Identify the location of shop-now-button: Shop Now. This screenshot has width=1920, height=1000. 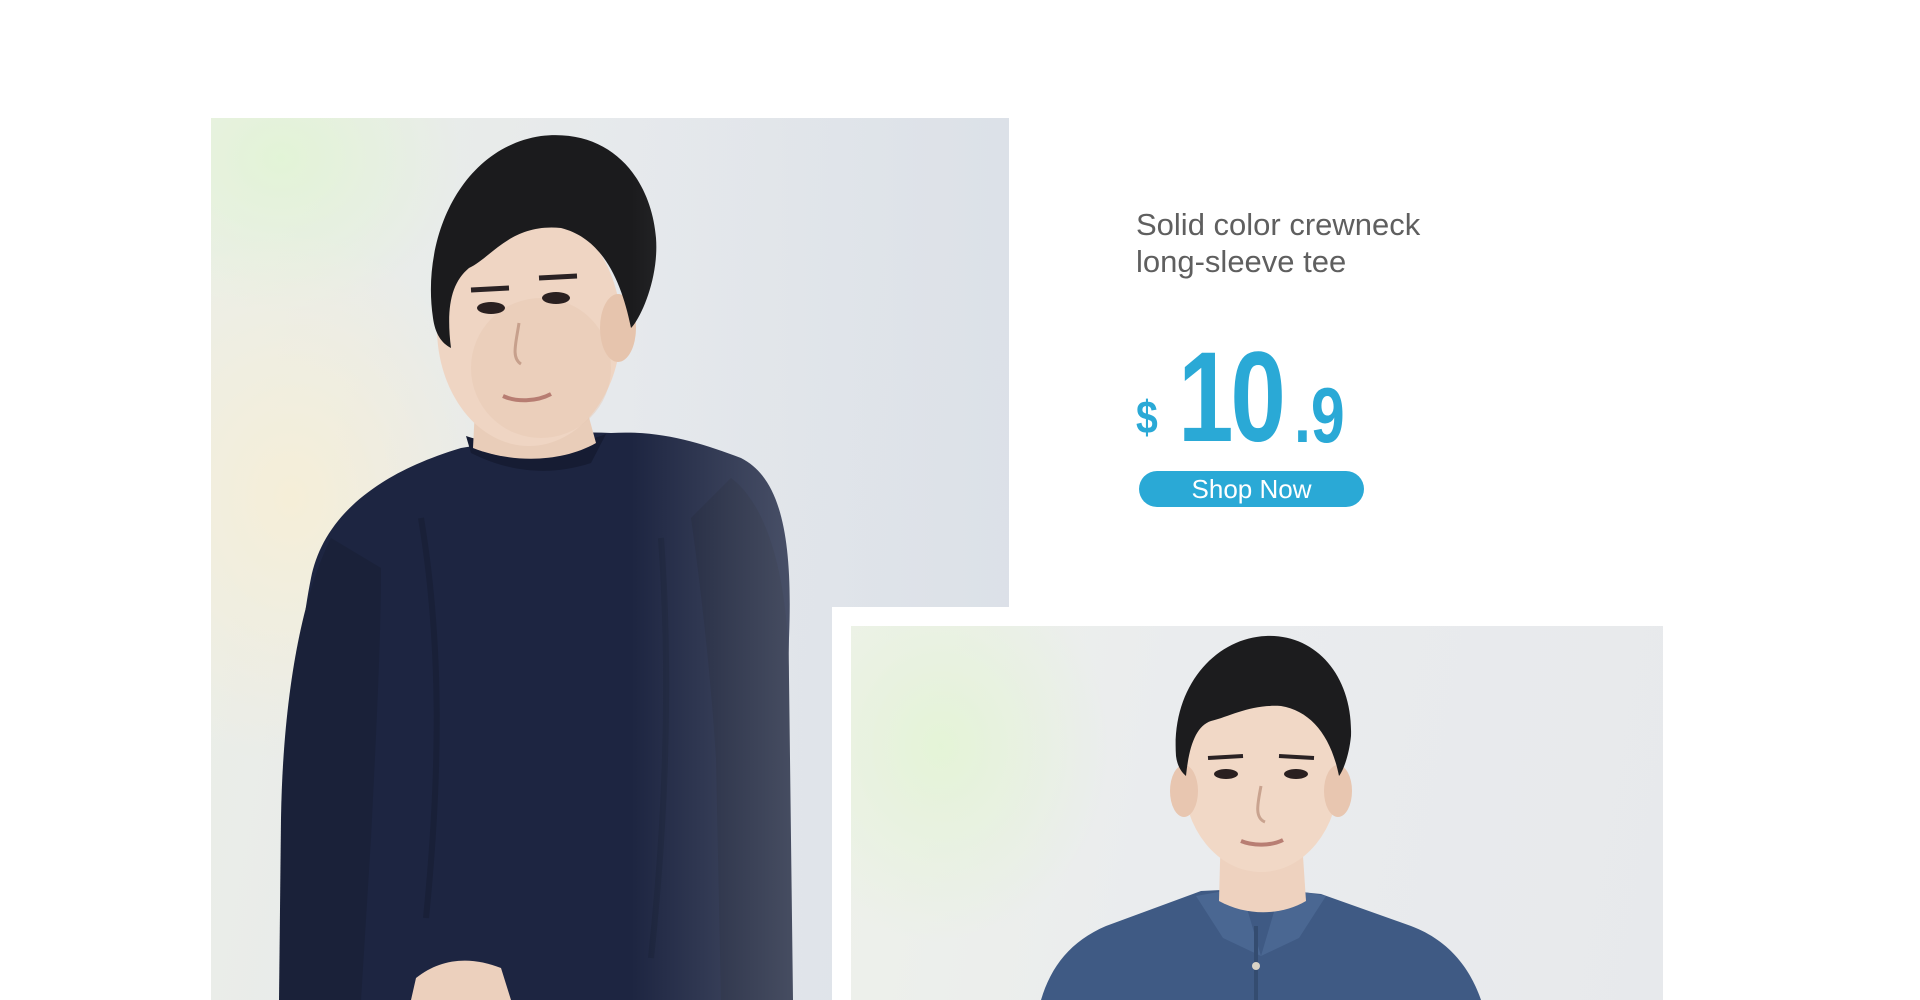
(1251, 489).